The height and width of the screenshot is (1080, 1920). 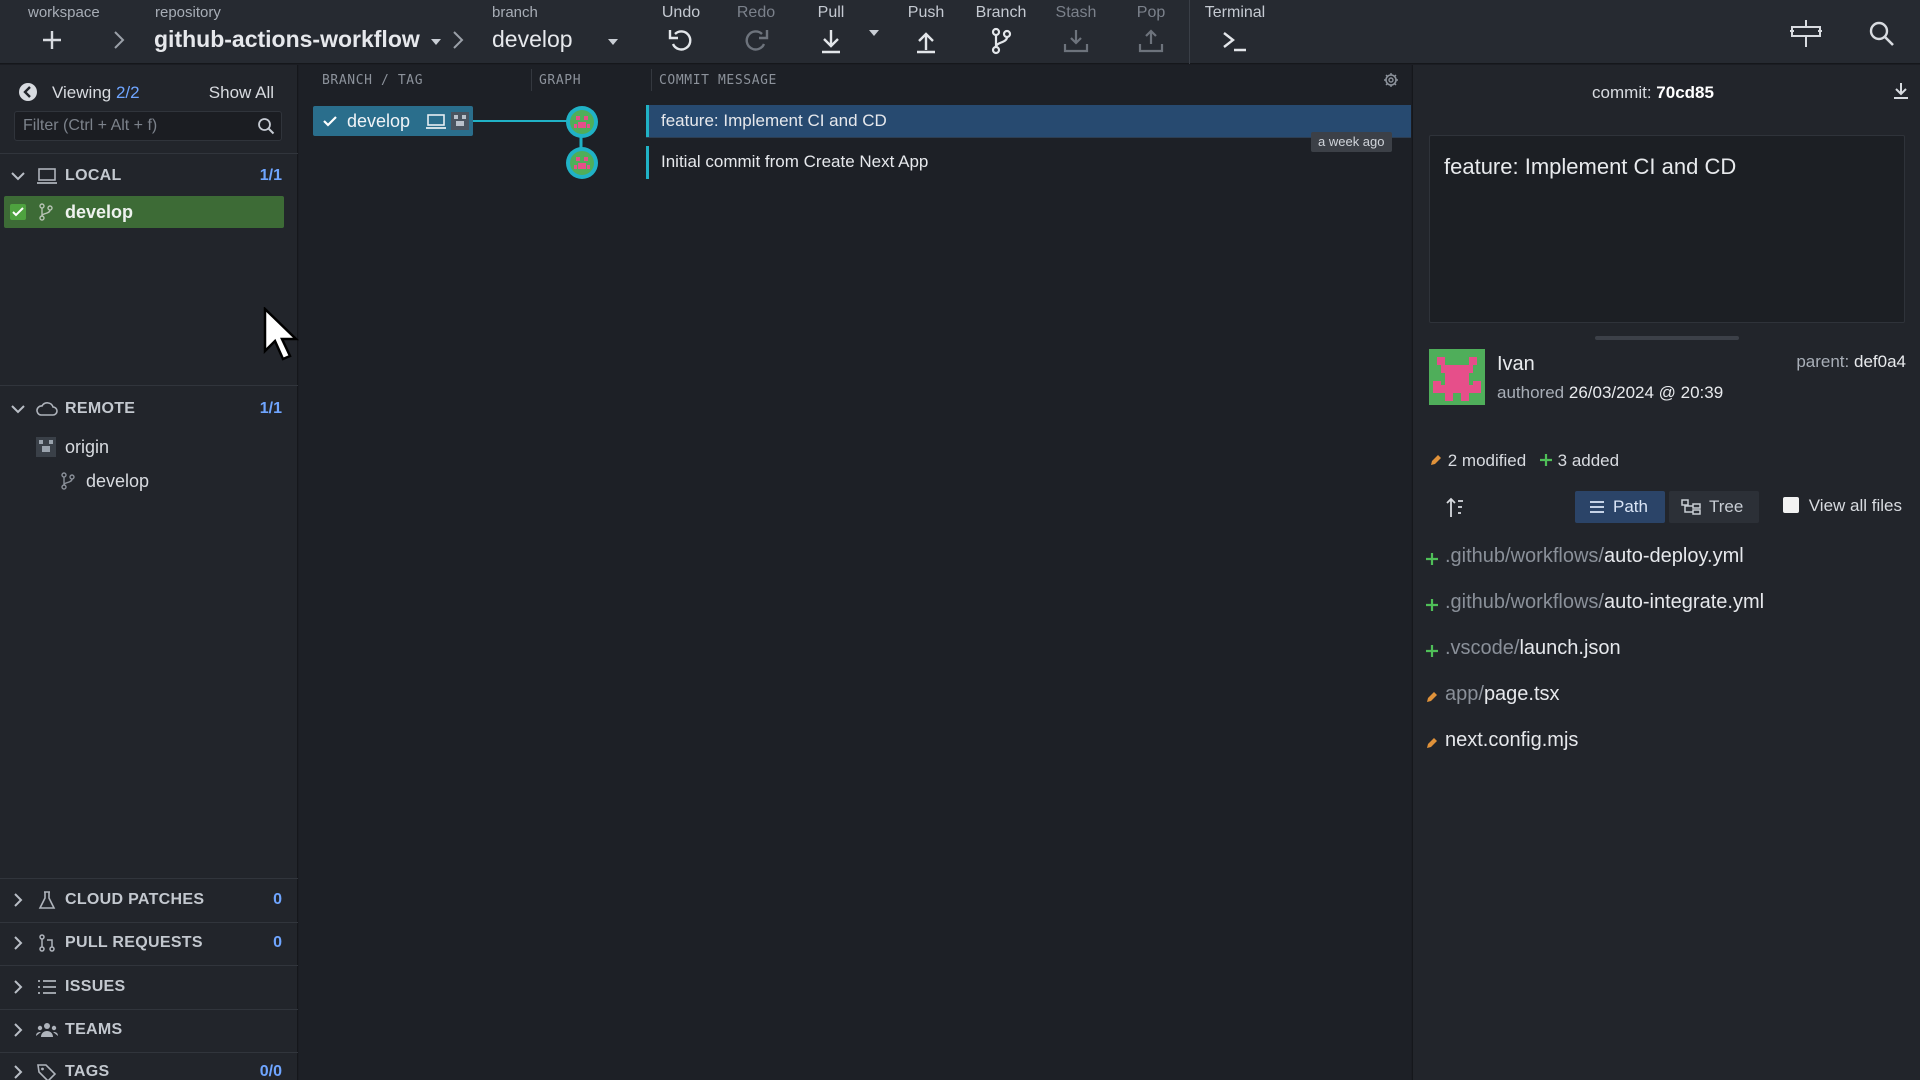 I want to click on branch-pill-develop: develop, so click(x=393, y=121).